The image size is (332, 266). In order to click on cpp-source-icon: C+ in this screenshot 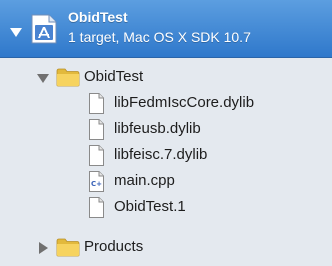, I will do `click(96, 181)`.